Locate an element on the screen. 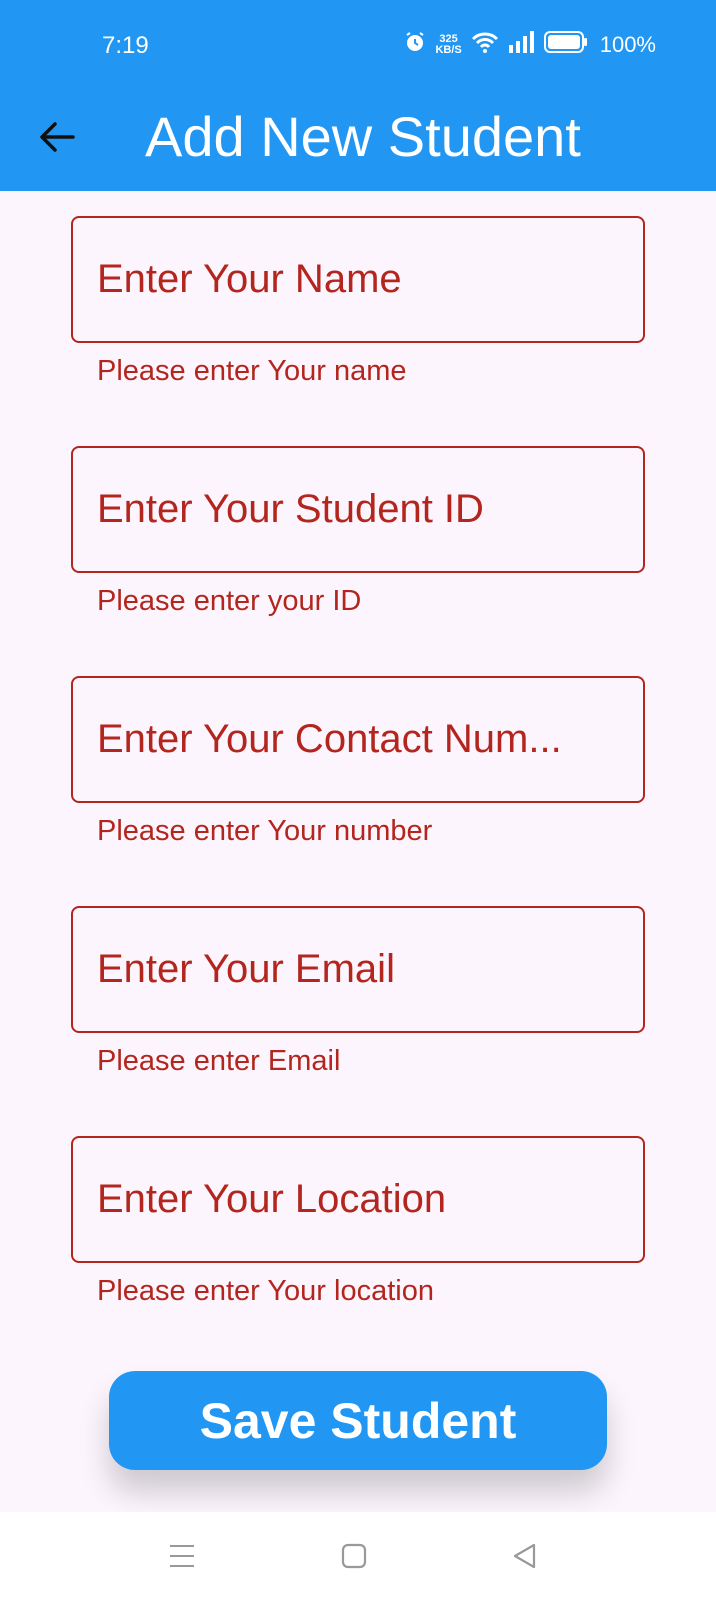 The height and width of the screenshot is (1600, 716). contact-error-text: Please enter Your number is located at coordinates (265, 831).